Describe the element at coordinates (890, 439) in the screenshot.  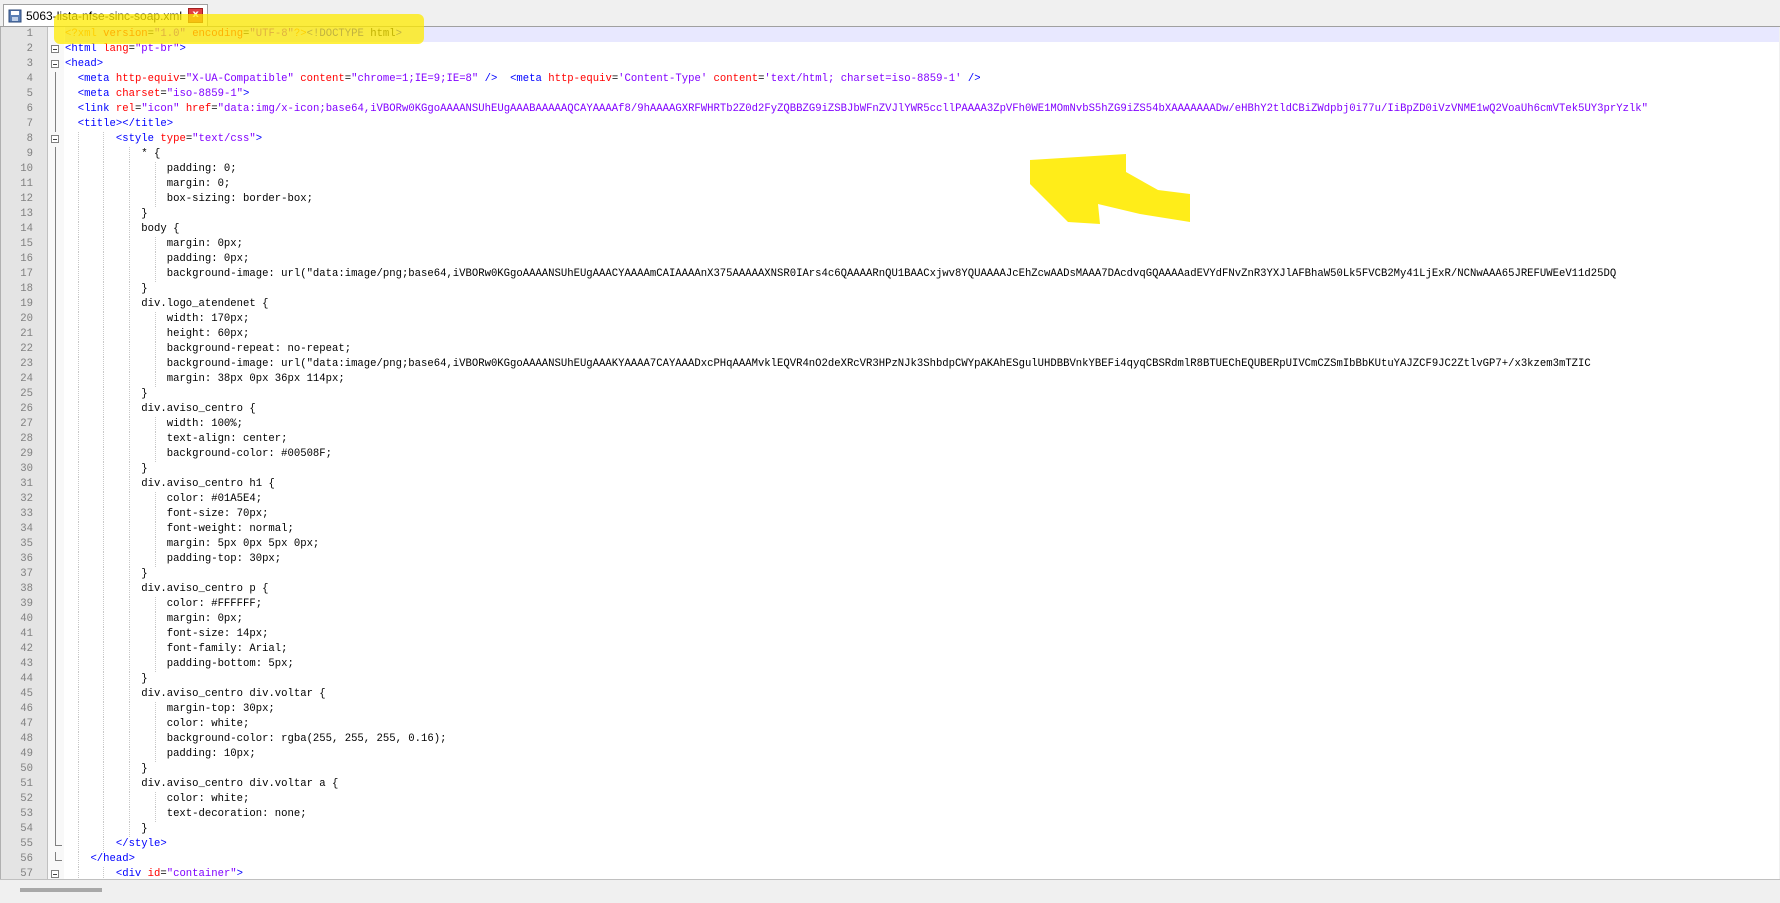
I see `code-line: 28 text-align: center;` at that location.